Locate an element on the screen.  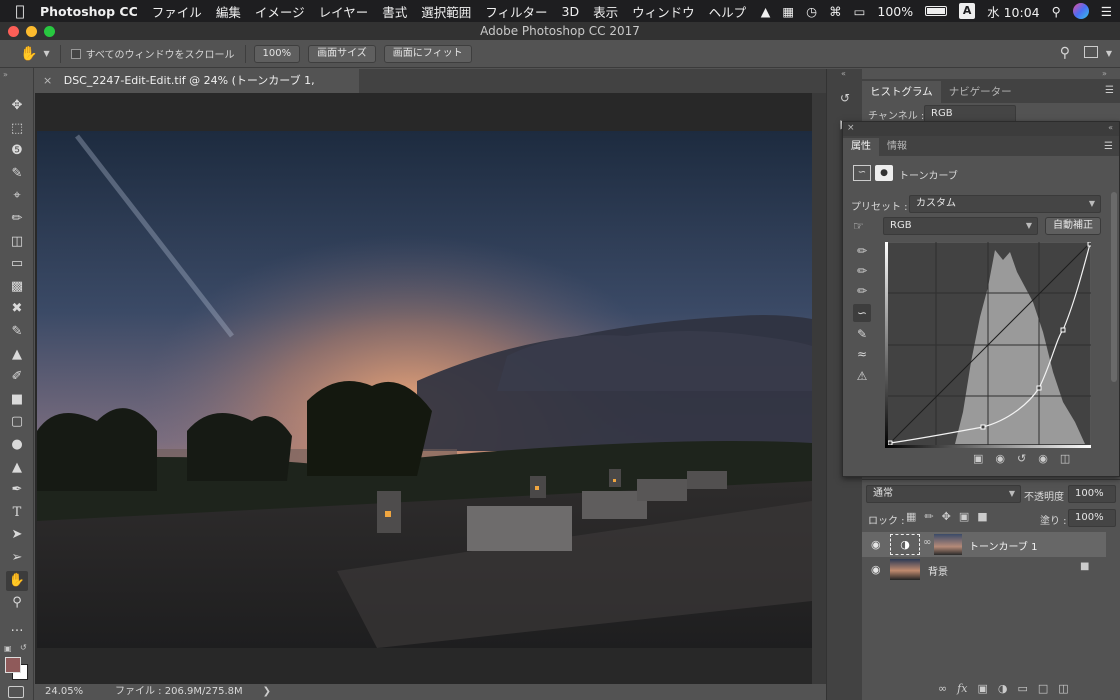
close-panel-icon: × is located at coordinates (851, 128).